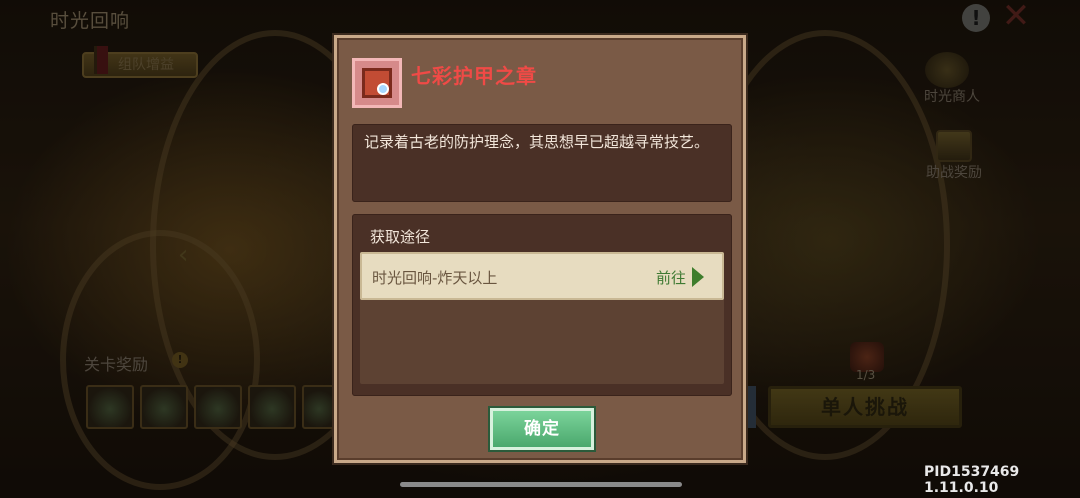 The image size is (1080, 498). What do you see at coordinates (383, 89) in the screenshot?
I see `gem-icon` at bounding box center [383, 89].